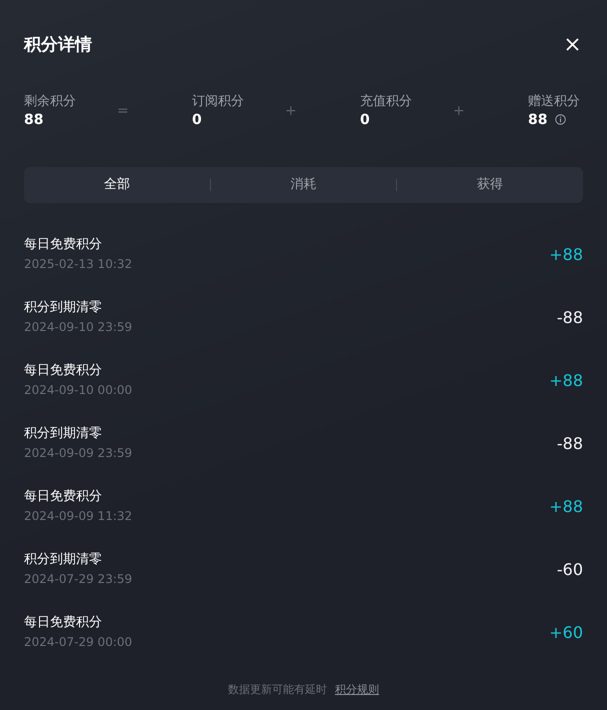  What do you see at coordinates (357, 690) in the screenshot?
I see `rules-link: 积分规则` at bounding box center [357, 690].